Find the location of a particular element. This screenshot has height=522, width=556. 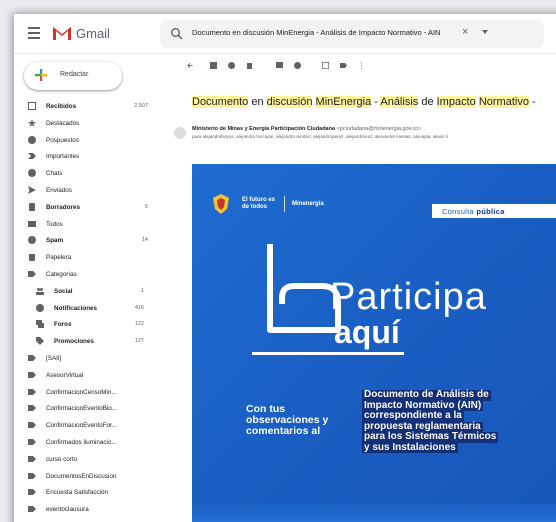

sidebar-item-label: Foros is located at coordinates (63, 325).